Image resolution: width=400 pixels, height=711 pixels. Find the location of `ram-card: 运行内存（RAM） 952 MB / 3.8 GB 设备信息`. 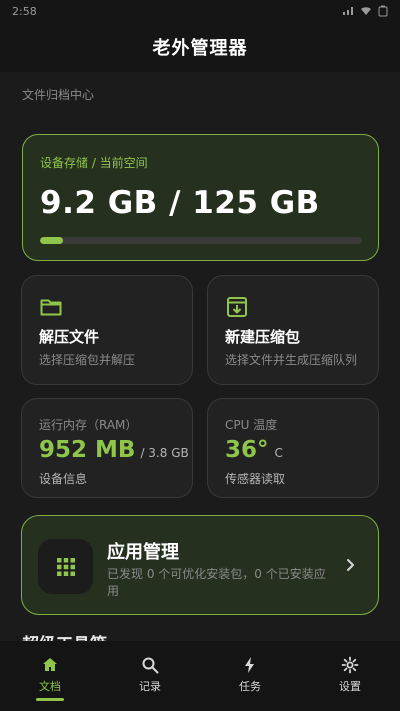

ram-card: 运行内存（RAM） 952 MB / 3.8 GB 设备信息 is located at coordinates (107, 448).